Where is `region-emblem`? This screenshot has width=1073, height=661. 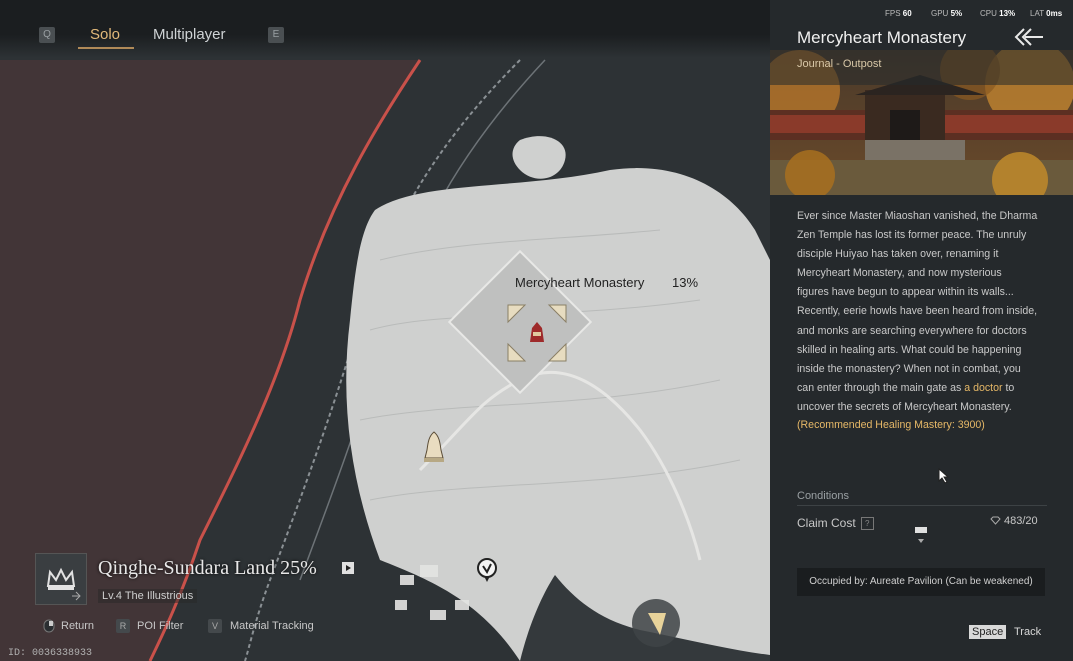
region-emblem is located at coordinates (61, 579).